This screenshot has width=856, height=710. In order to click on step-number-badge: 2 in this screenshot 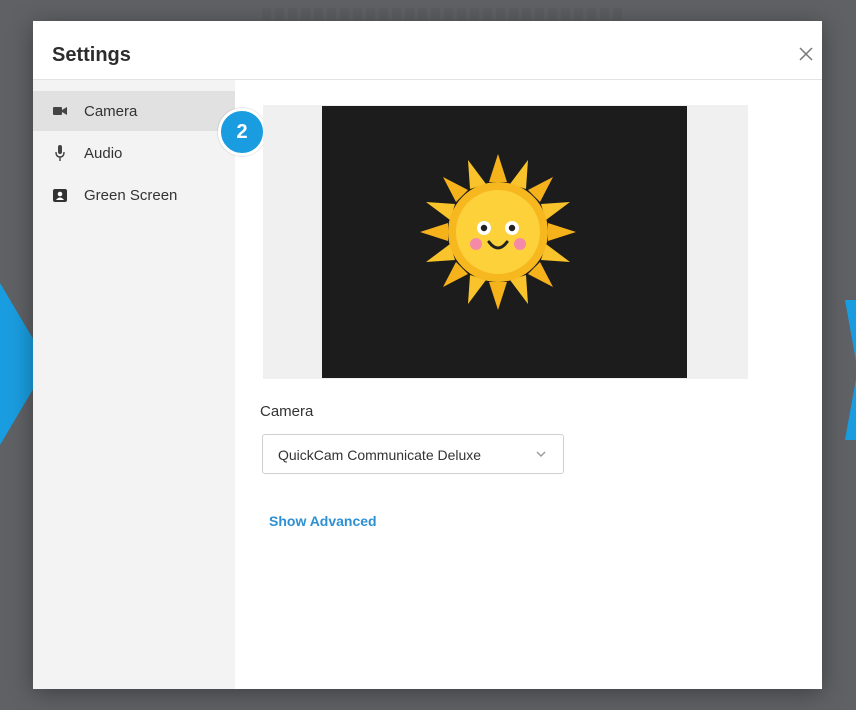, I will do `click(242, 132)`.